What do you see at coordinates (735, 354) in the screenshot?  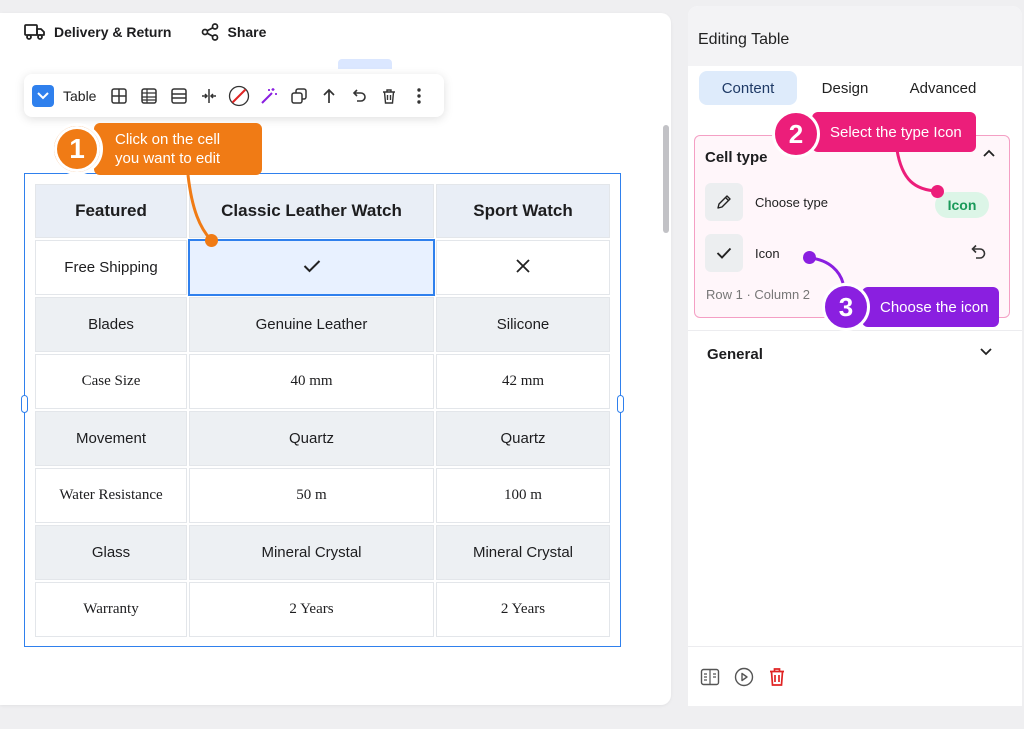 I see `general-label: General` at bounding box center [735, 354].